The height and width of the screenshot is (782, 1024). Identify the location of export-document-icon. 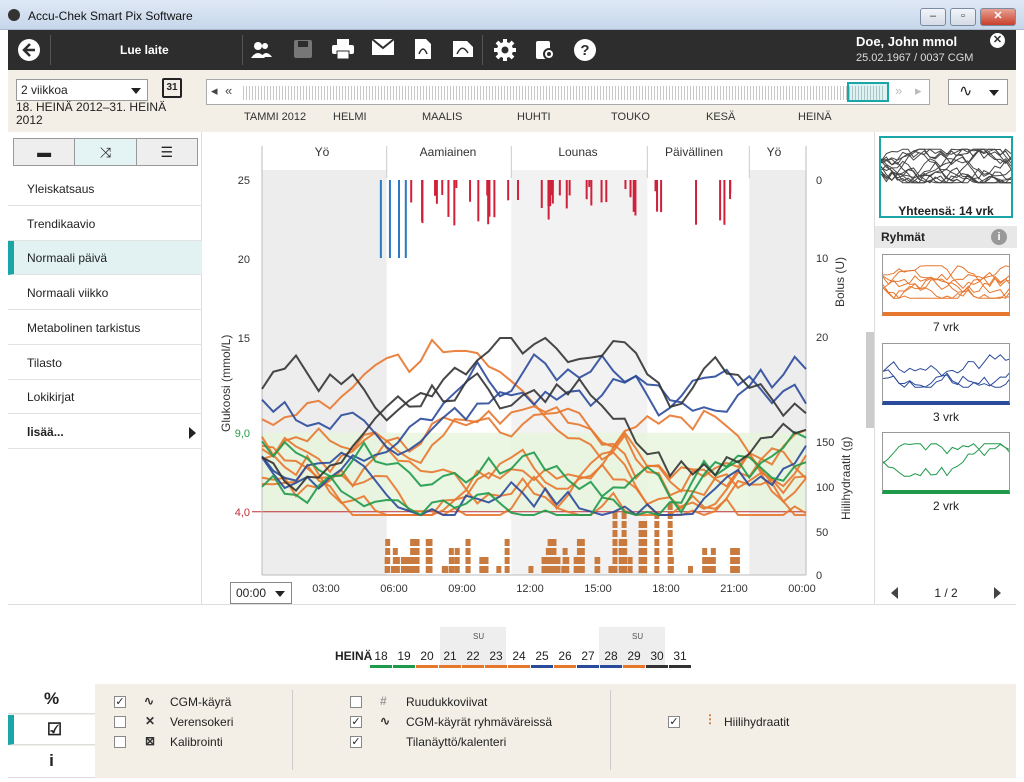
(423, 50).